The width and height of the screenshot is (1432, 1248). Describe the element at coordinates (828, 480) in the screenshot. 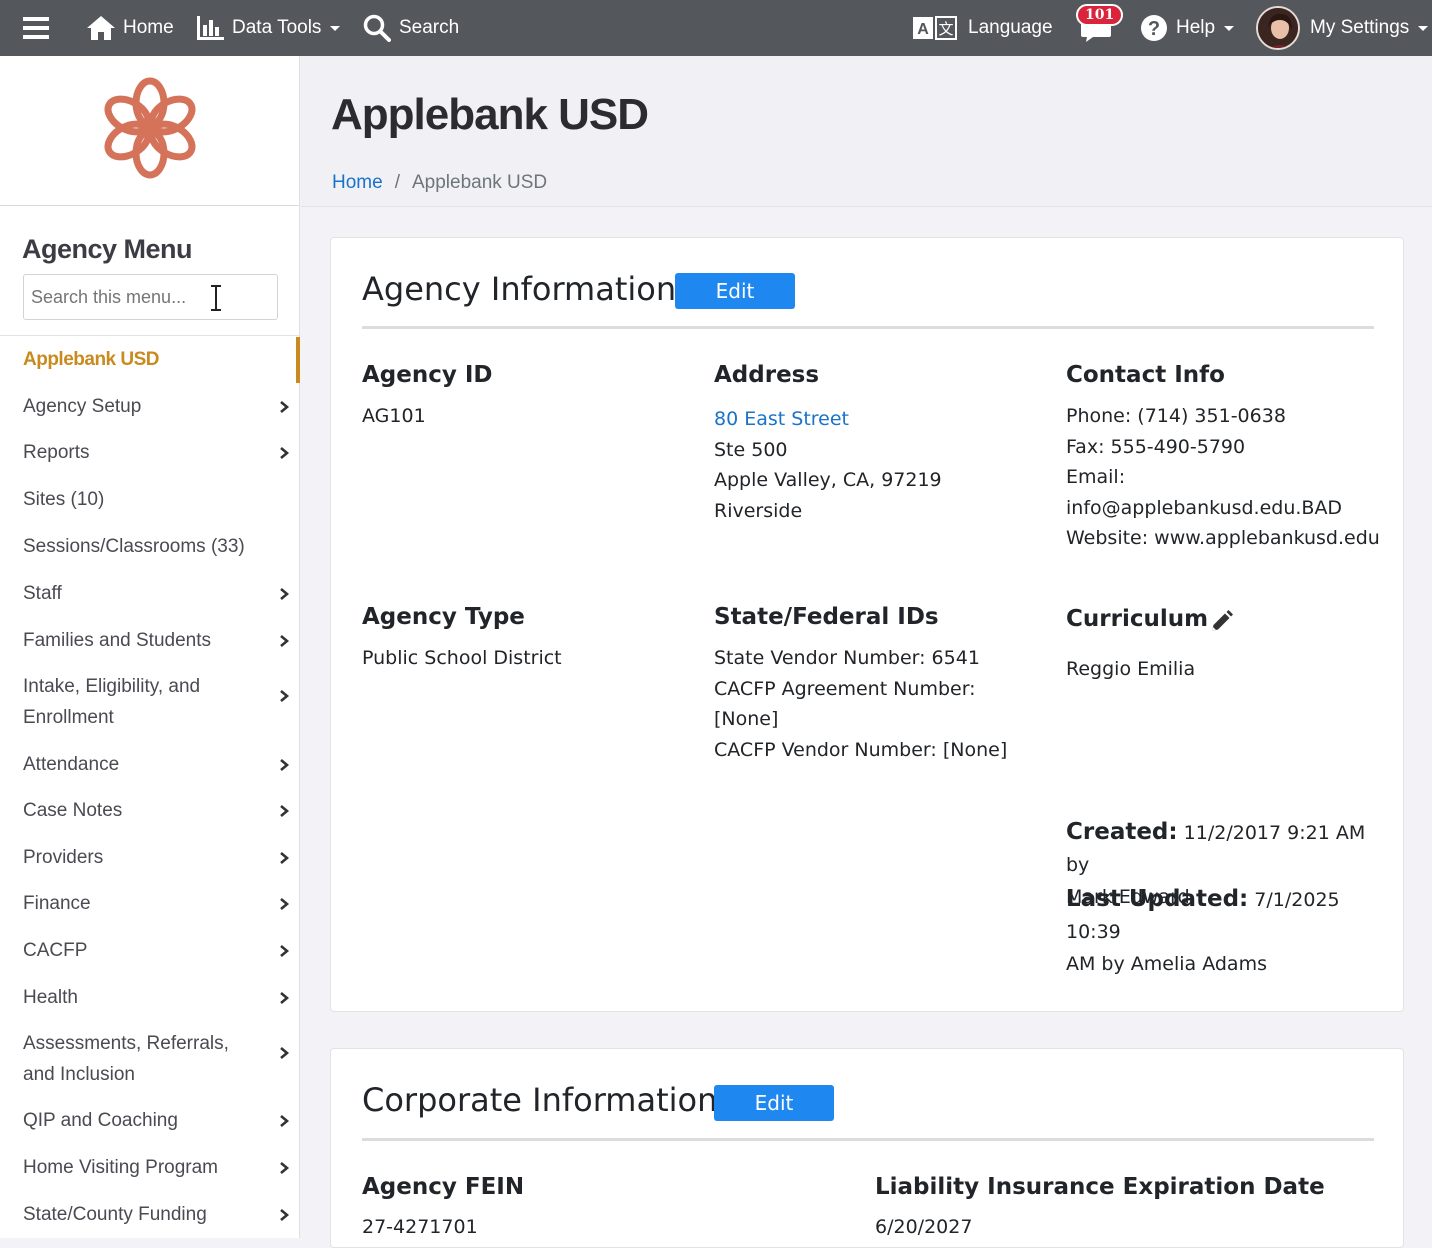

I see `address-city: Apple Valley, CA, 97219` at that location.